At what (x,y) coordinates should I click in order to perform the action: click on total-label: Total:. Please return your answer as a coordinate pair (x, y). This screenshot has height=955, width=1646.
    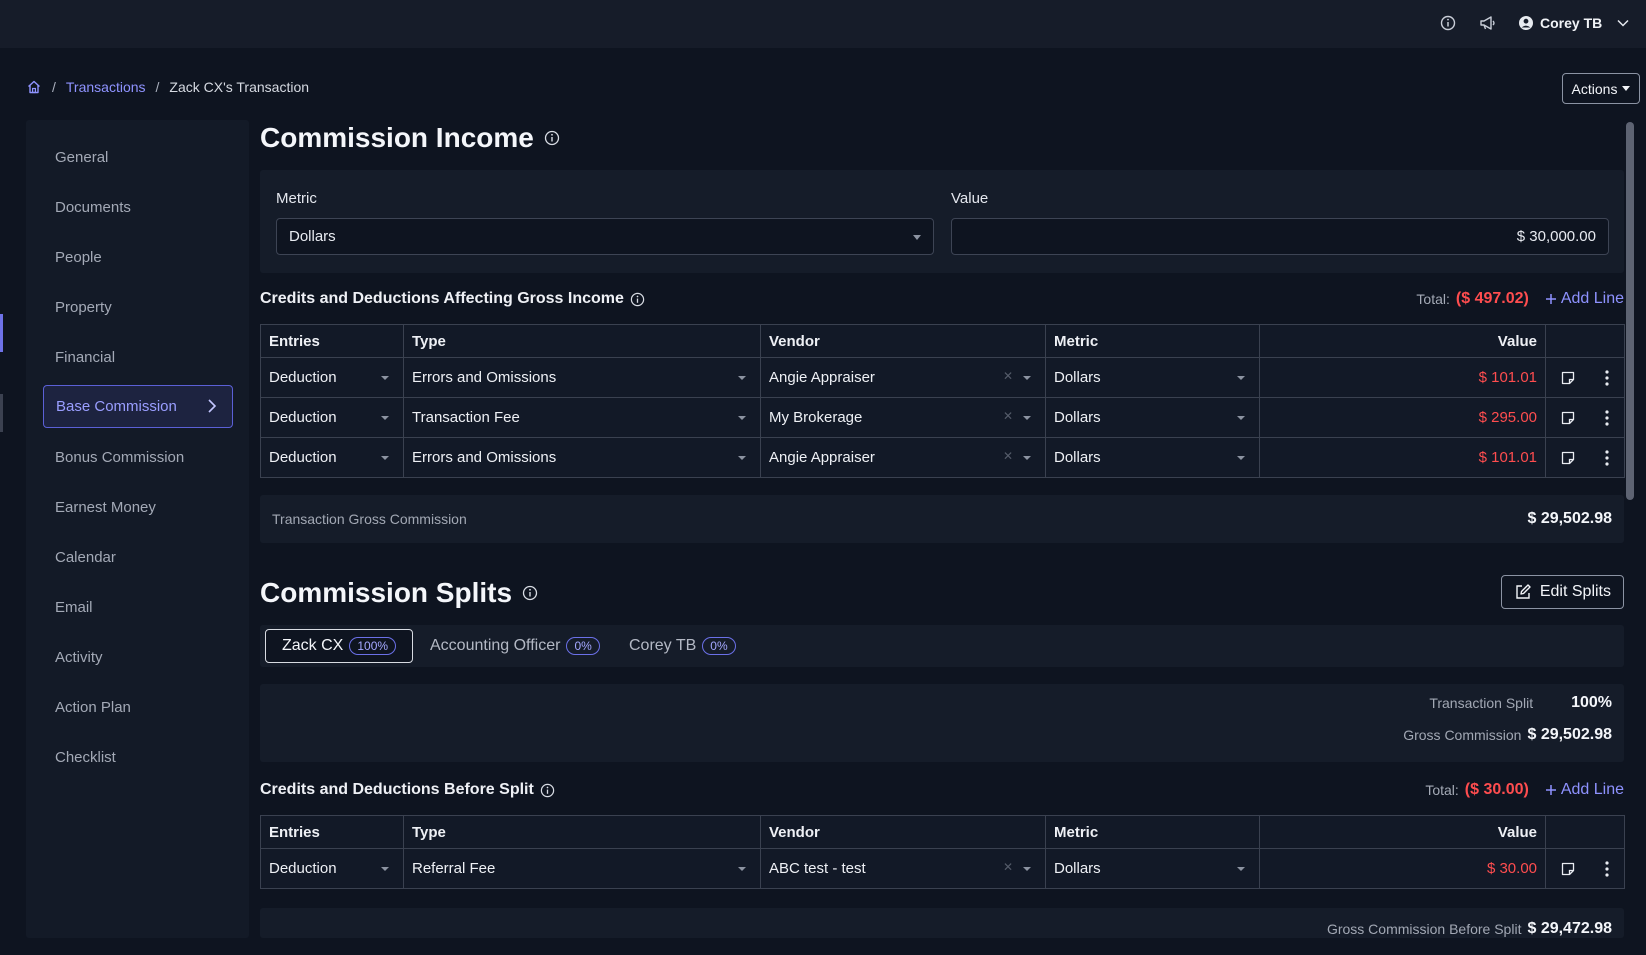
    Looking at the image, I should click on (1442, 790).